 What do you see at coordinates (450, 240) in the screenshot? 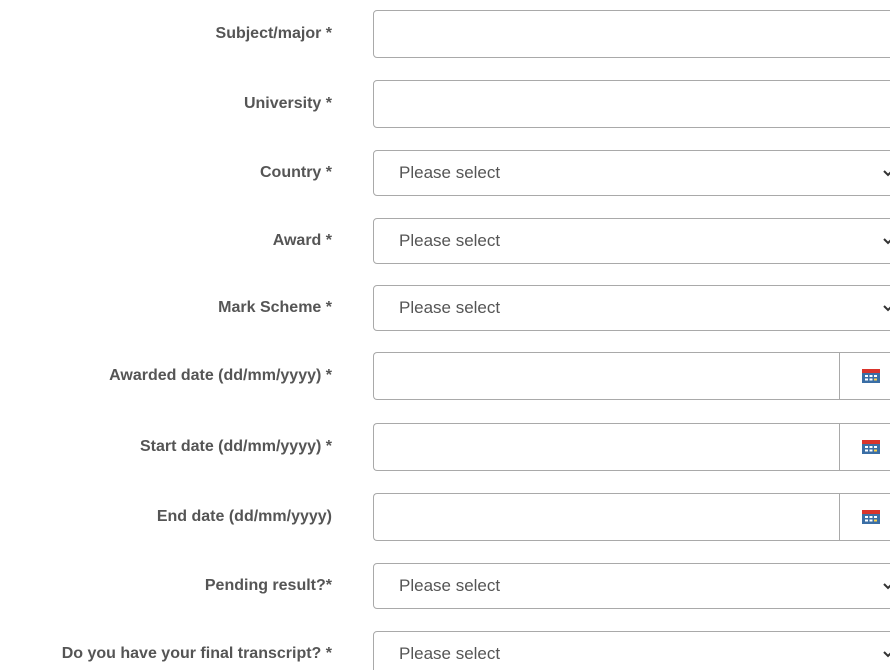
I see `award-selected-value: Please select` at bounding box center [450, 240].